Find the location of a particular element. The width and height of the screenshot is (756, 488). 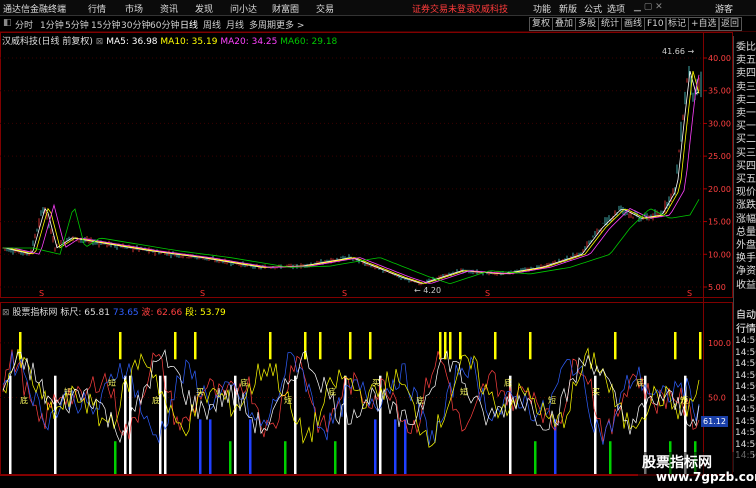

period-more: 更多 > is located at coordinates (290, 24).